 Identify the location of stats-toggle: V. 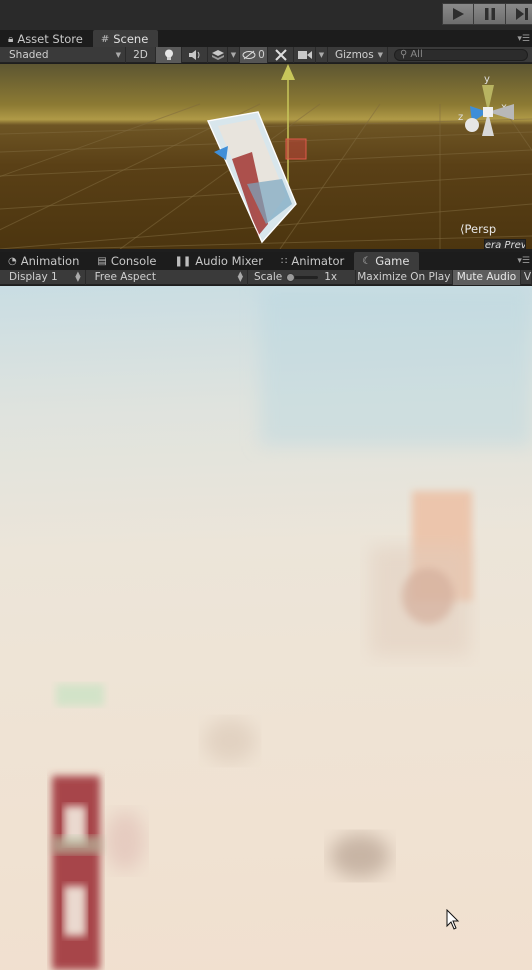
(526, 277).